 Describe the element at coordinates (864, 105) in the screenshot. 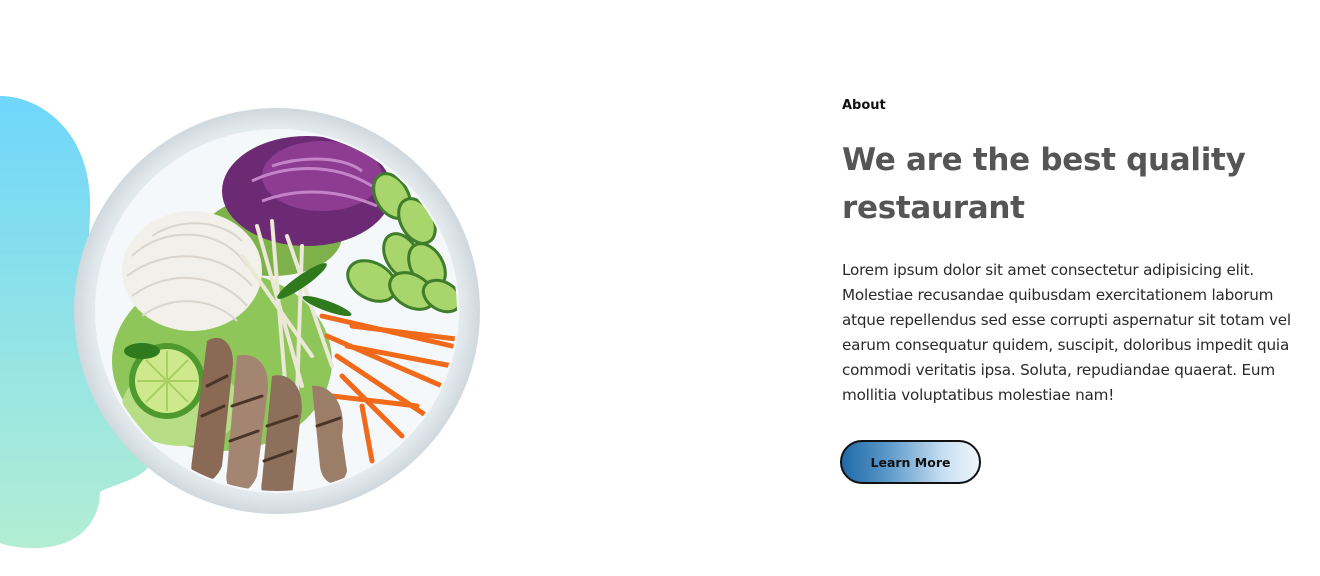

I see `section-eyebrow: About` at that location.